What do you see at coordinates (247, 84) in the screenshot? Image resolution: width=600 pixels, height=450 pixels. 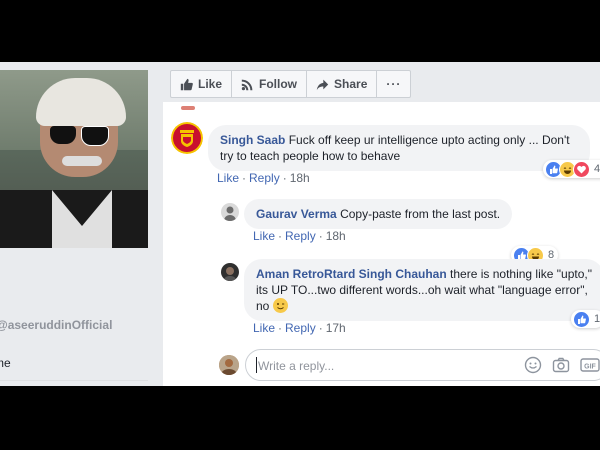 I see `rss-follow-icon` at bounding box center [247, 84].